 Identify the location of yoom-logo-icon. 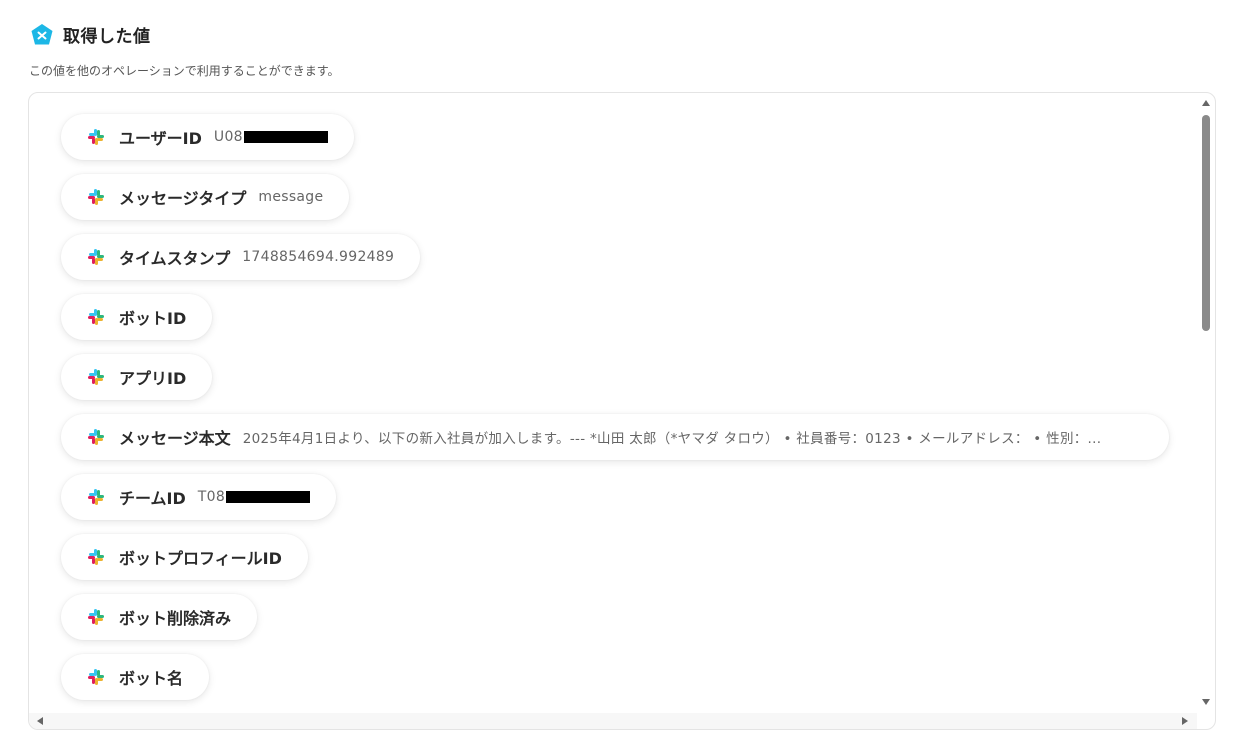
(42, 33).